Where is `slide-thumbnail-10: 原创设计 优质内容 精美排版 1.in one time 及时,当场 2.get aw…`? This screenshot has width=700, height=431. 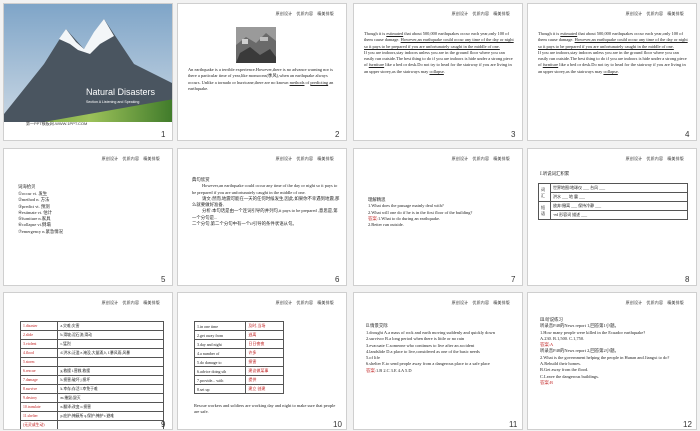 slide-thumbnail-10: 原创设计 优质内容 精美排版 1.in one time 及时,当场 2.get aw… is located at coordinates (262, 361).